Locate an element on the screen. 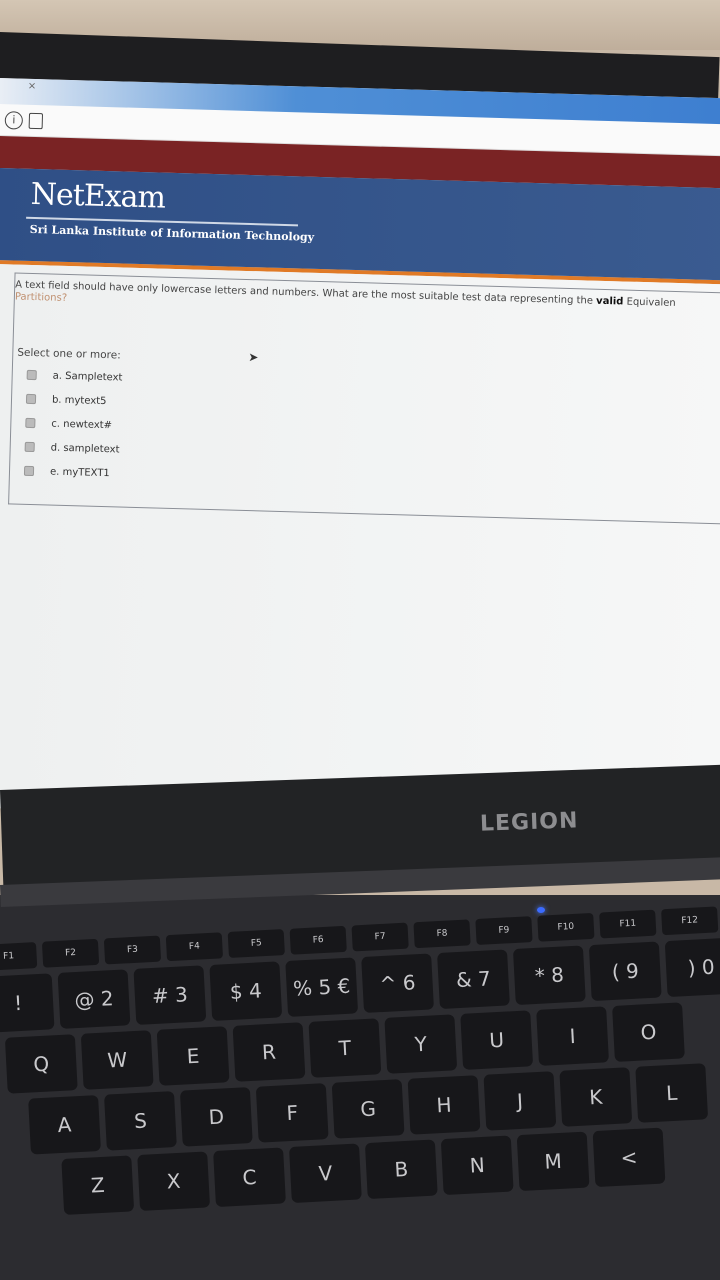 This screenshot has height=1280, width=720. option-label: c. newtext# is located at coordinates (82, 424).